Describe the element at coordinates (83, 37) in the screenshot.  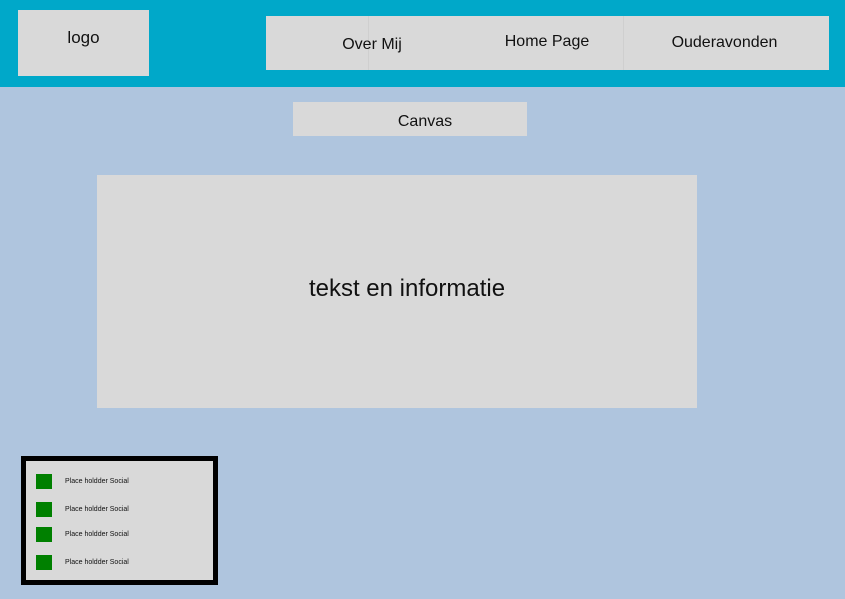
I see `logo-text: logo` at that location.